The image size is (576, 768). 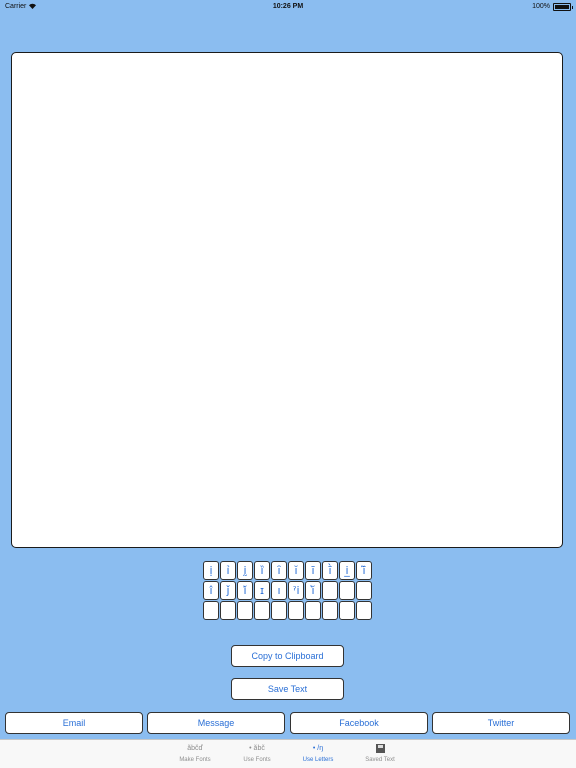 What do you see at coordinates (195, 755) in the screenshot?
I see `tab-make-fonts: ăbčď Make Fonts` at bounding box center [195, 755].